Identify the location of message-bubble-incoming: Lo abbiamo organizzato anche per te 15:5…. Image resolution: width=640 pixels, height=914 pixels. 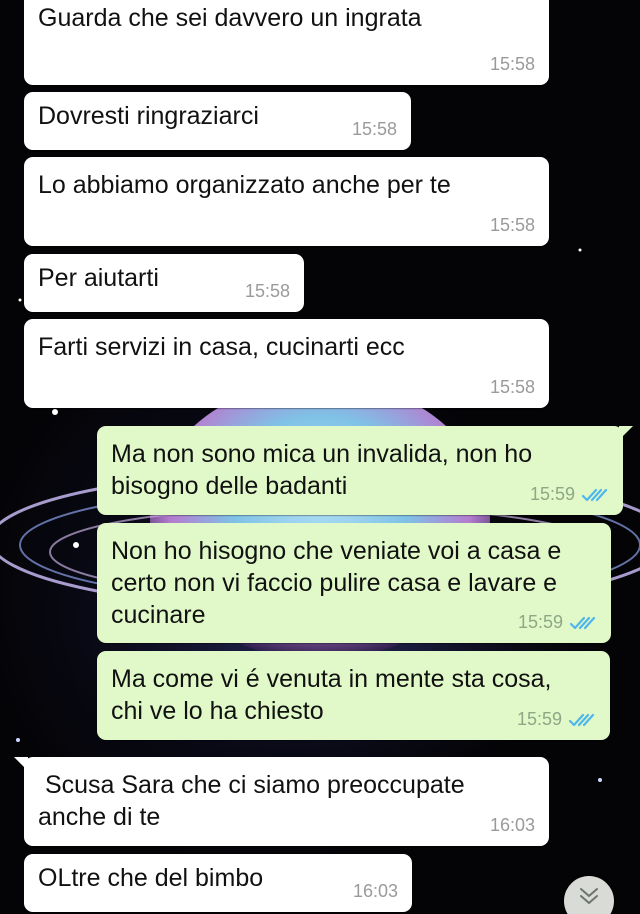
(286, 201).